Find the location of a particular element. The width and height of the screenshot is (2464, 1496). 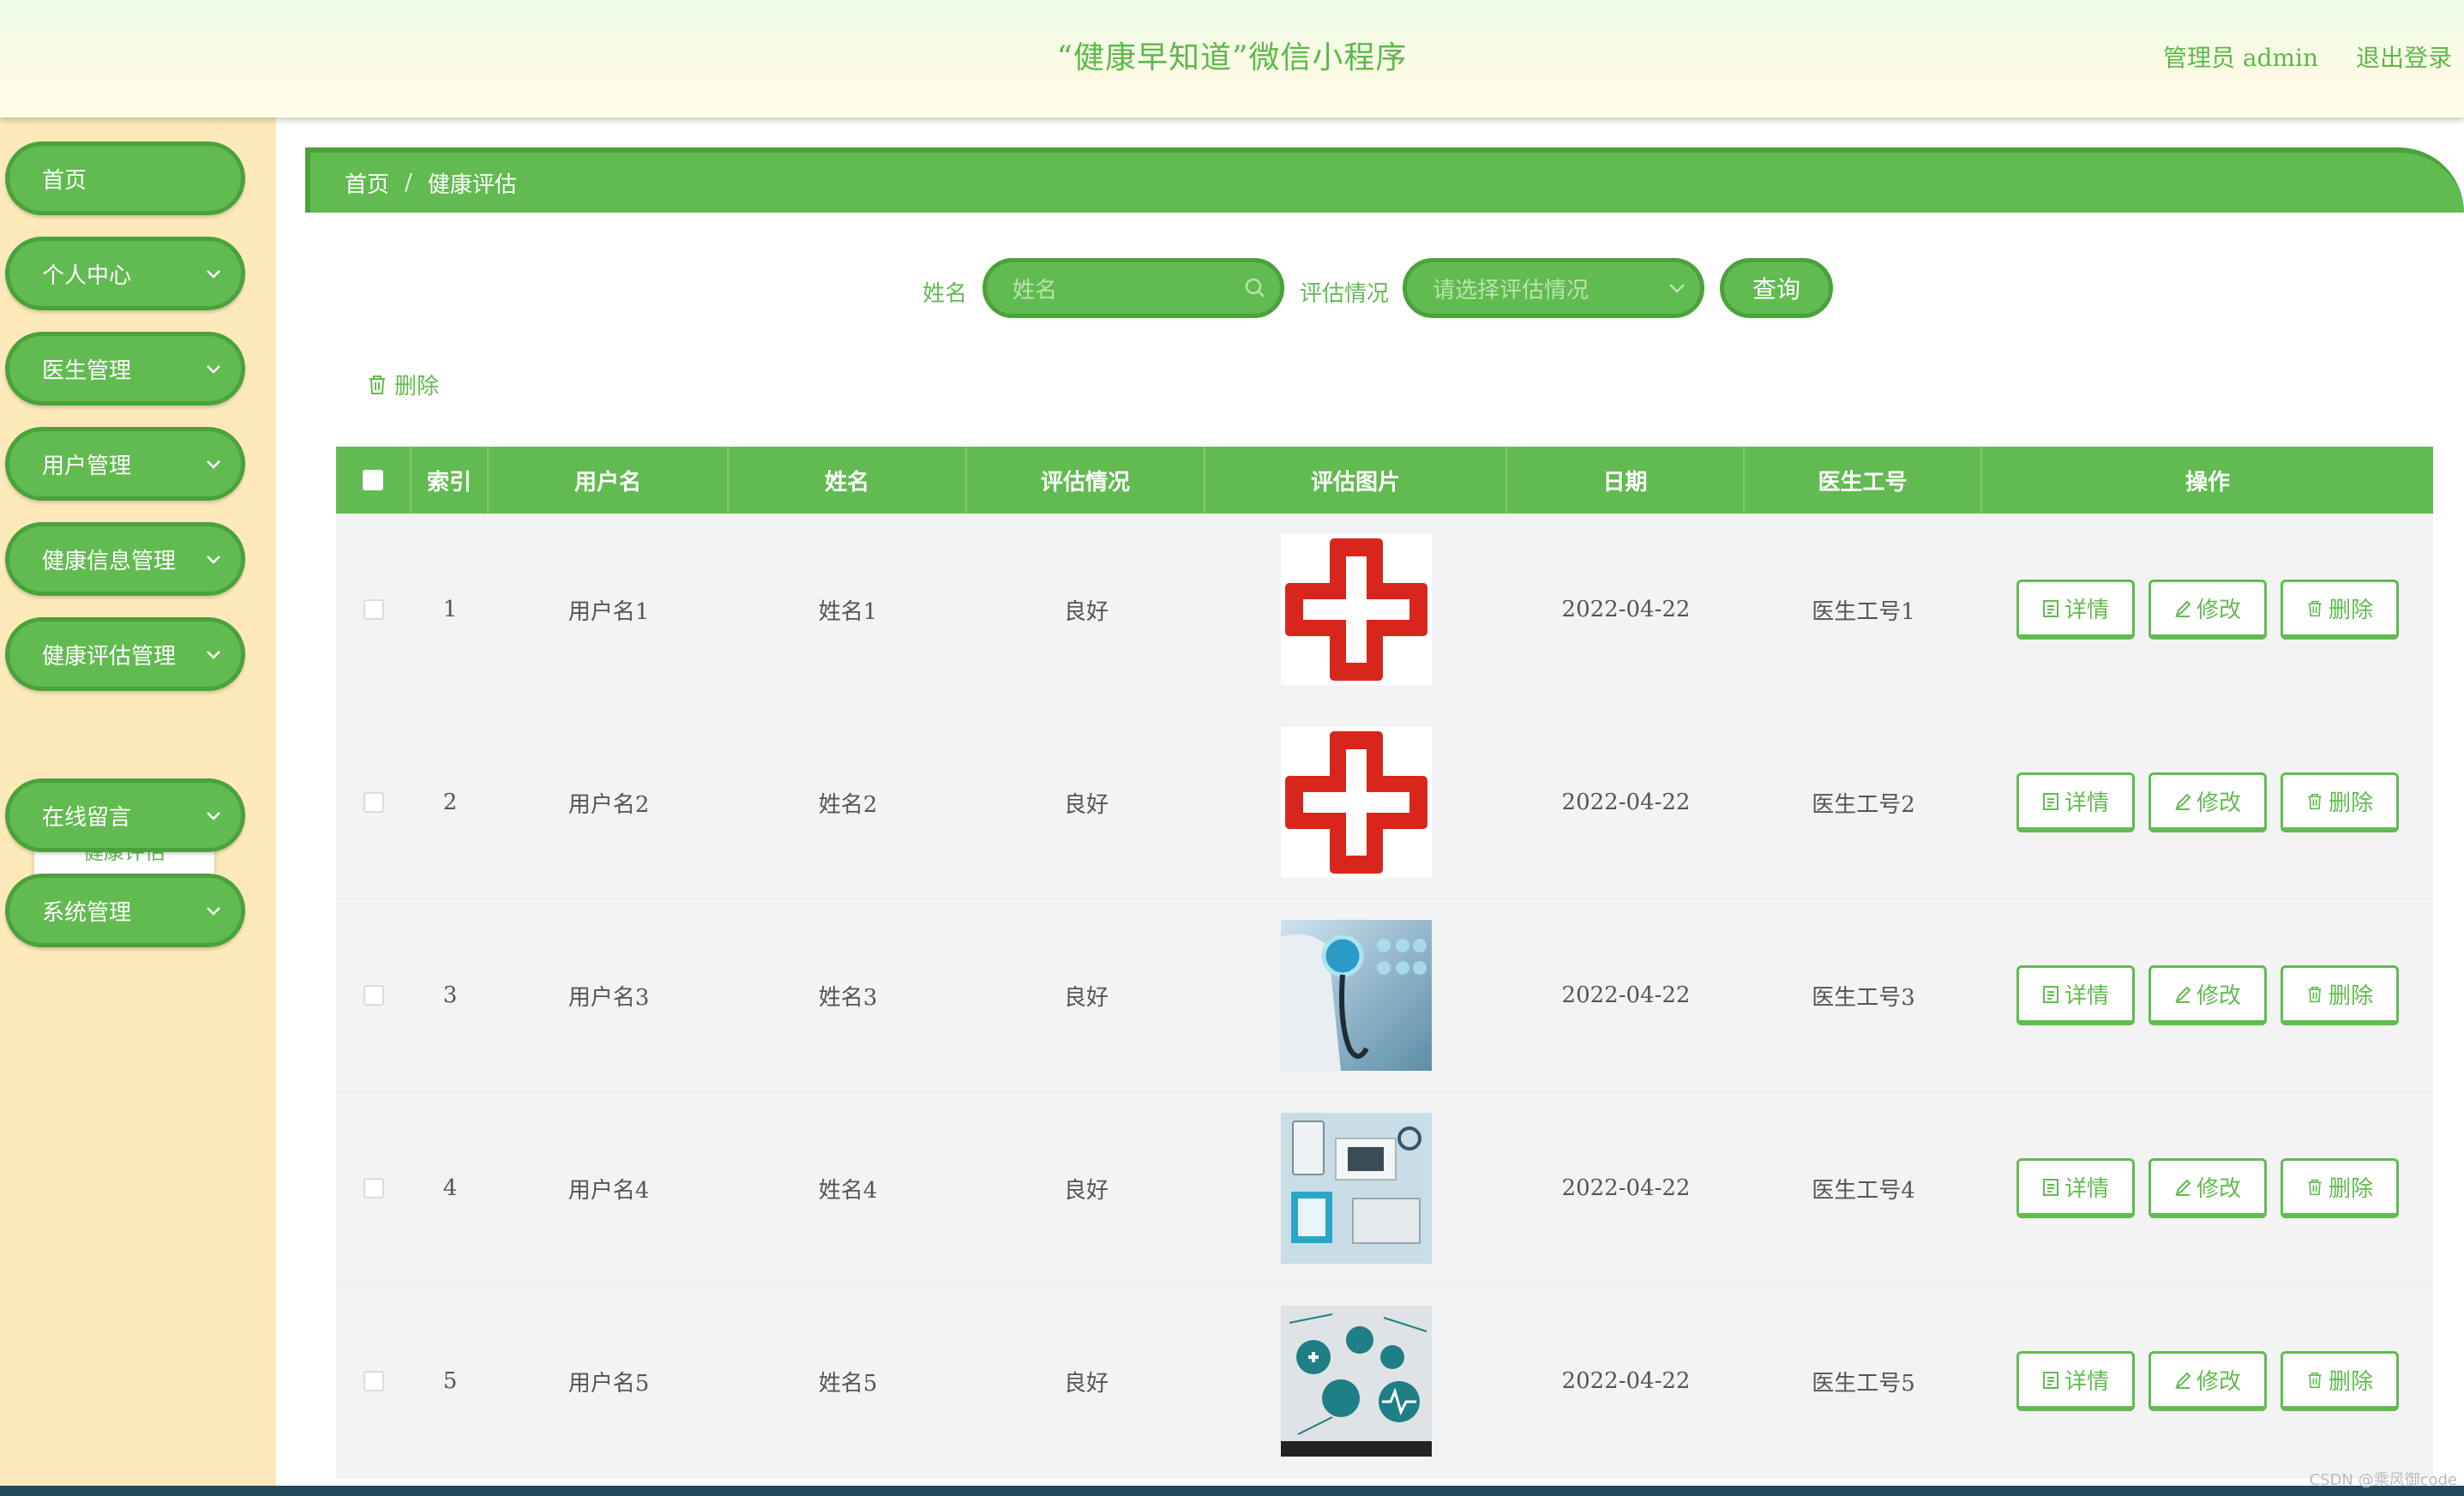

medical-icons-photo is located at coordinates (1356, 1382).